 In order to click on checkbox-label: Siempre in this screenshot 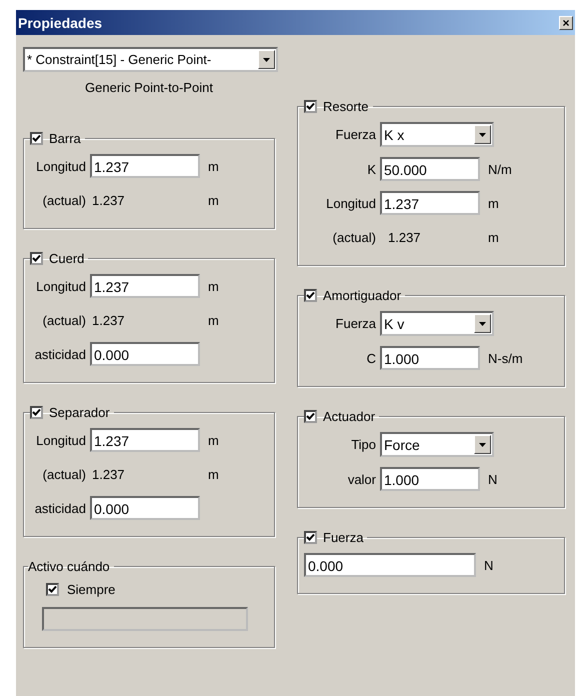, I will do `click(91, 589)`.